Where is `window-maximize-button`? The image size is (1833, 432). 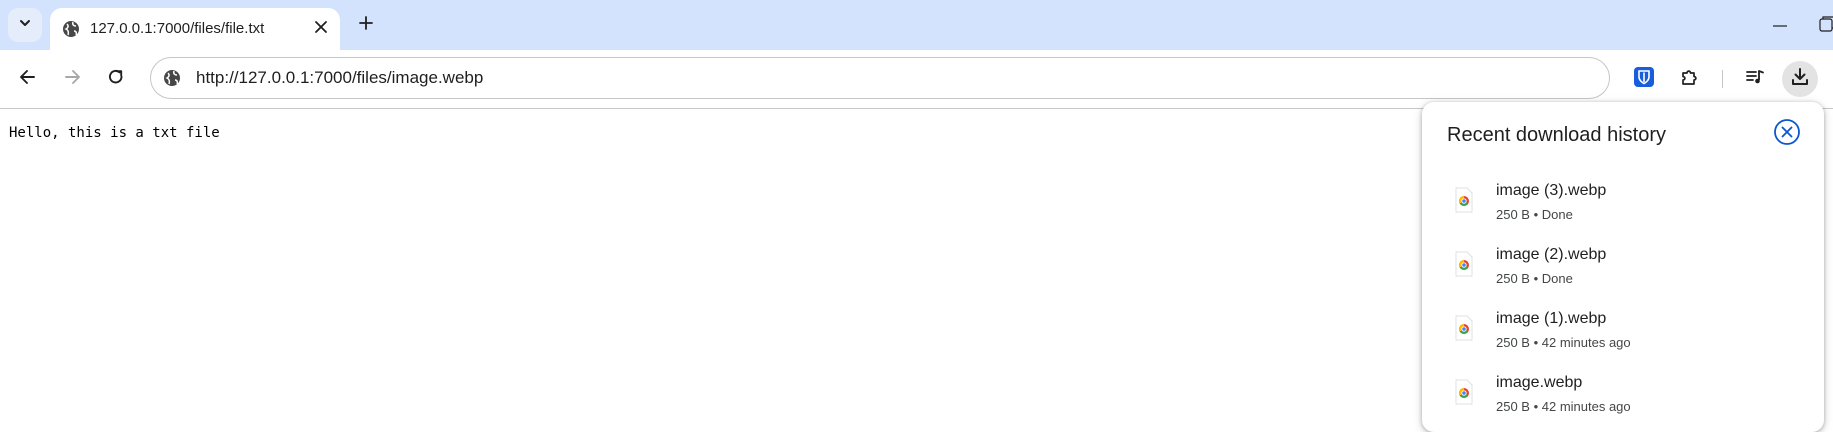 window-maximize-button is located at coordinates (1825, 24).